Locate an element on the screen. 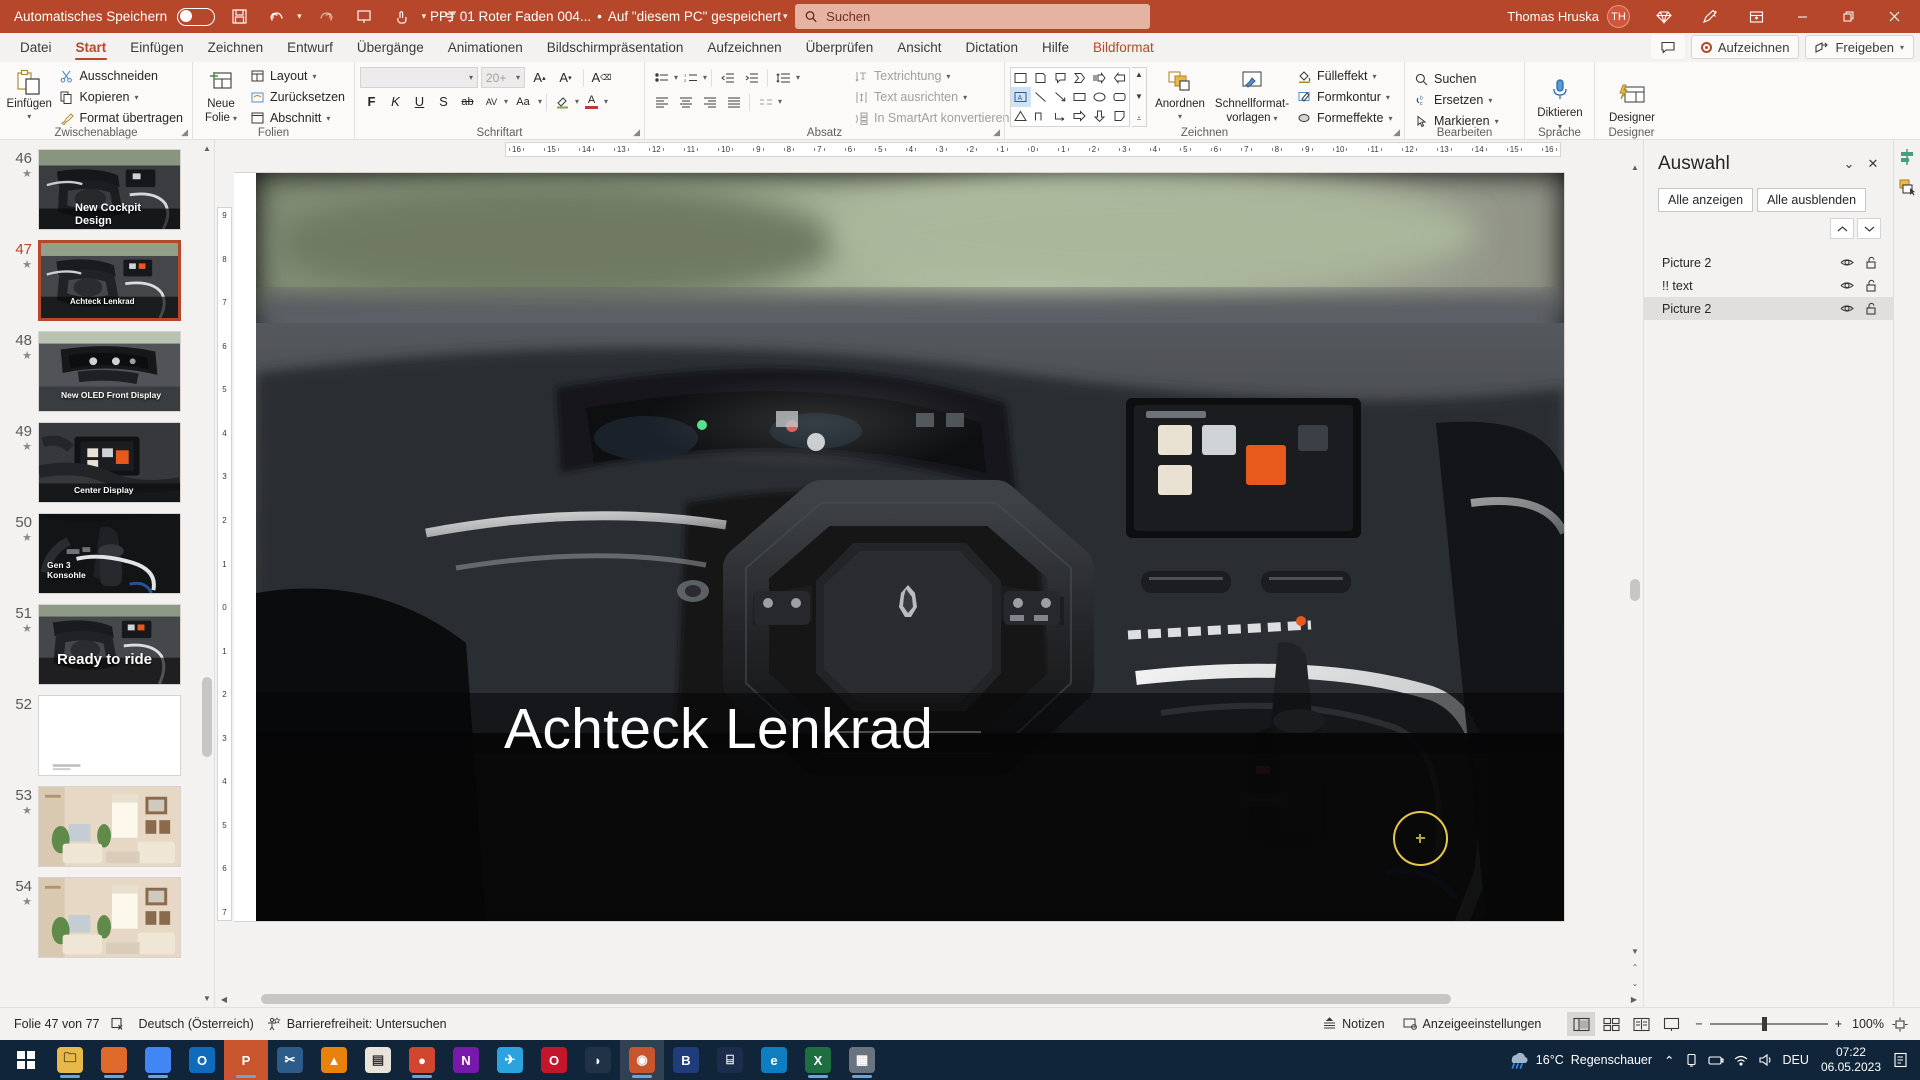  thumbnail-slide-52: 52 is located at coordinates (100, 735).